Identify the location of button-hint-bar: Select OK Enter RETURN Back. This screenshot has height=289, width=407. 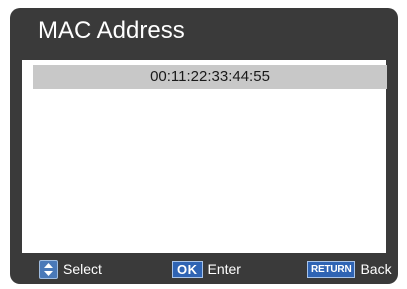
(204, 269).